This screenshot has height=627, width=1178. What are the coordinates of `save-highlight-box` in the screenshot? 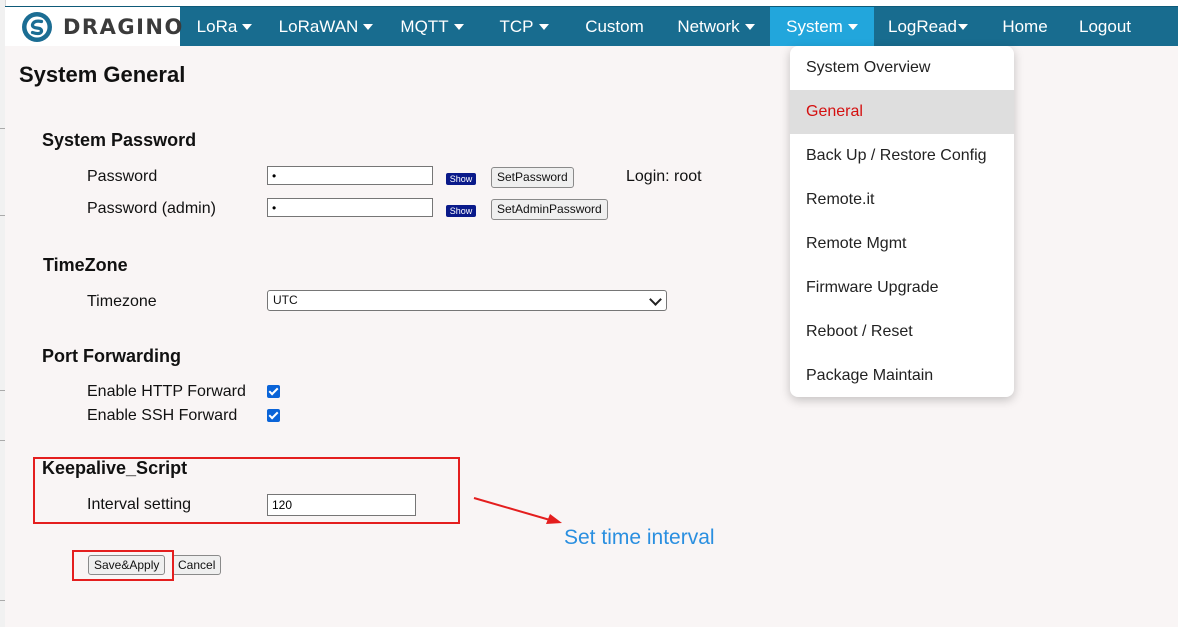 It's located at (123, 565).